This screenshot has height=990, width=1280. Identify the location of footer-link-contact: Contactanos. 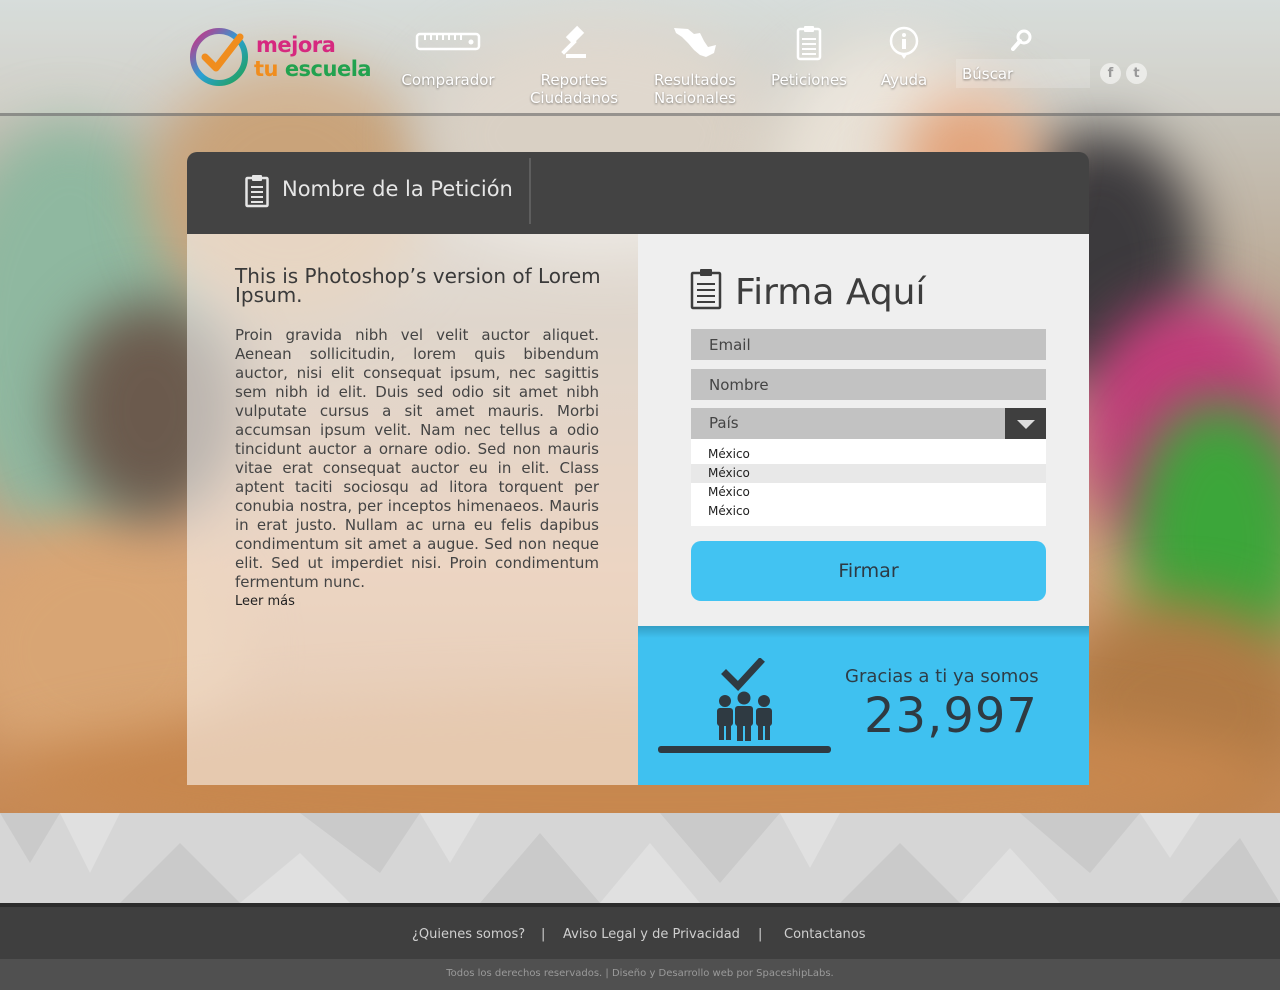
(825, 934).